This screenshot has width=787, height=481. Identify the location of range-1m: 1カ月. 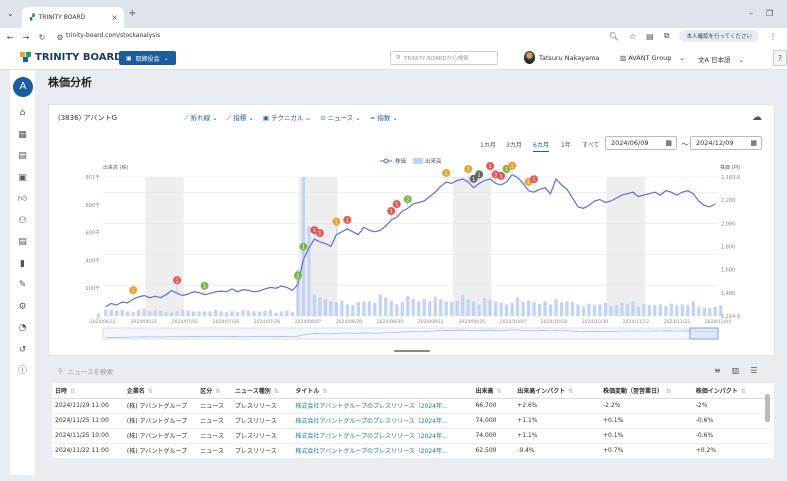
(488, 144).